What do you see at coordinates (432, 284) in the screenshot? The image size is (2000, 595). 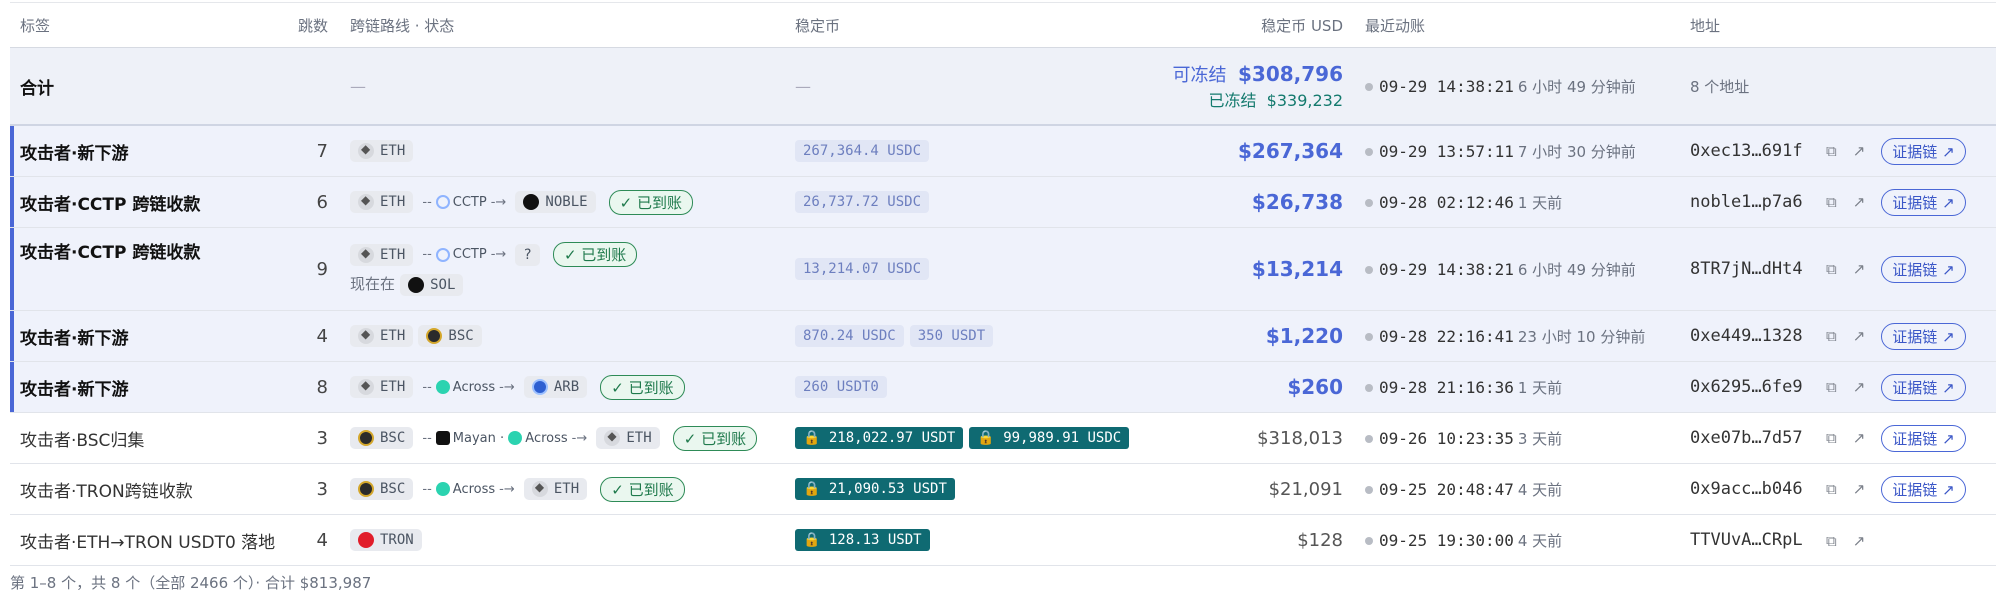 I see `chain-chip-sol: SOL` at bounding box center [432, 284].